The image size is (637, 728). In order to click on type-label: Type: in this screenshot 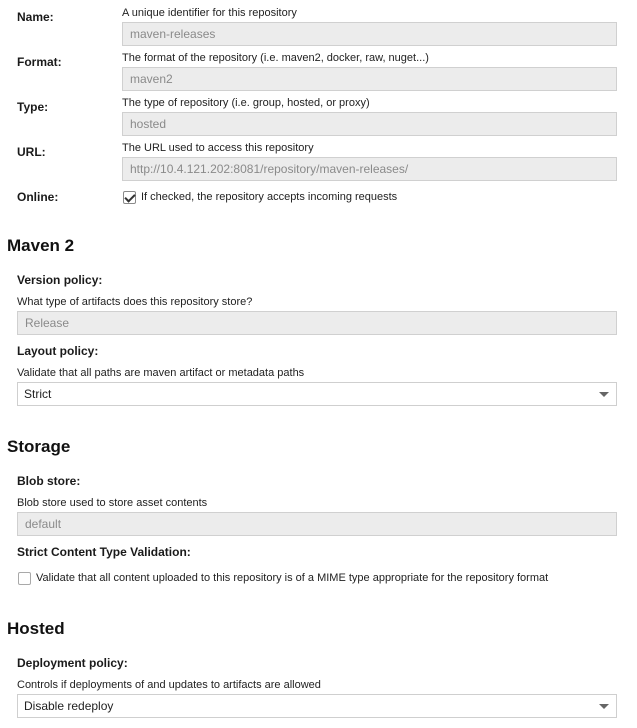, I will do `click(33, 107)`.